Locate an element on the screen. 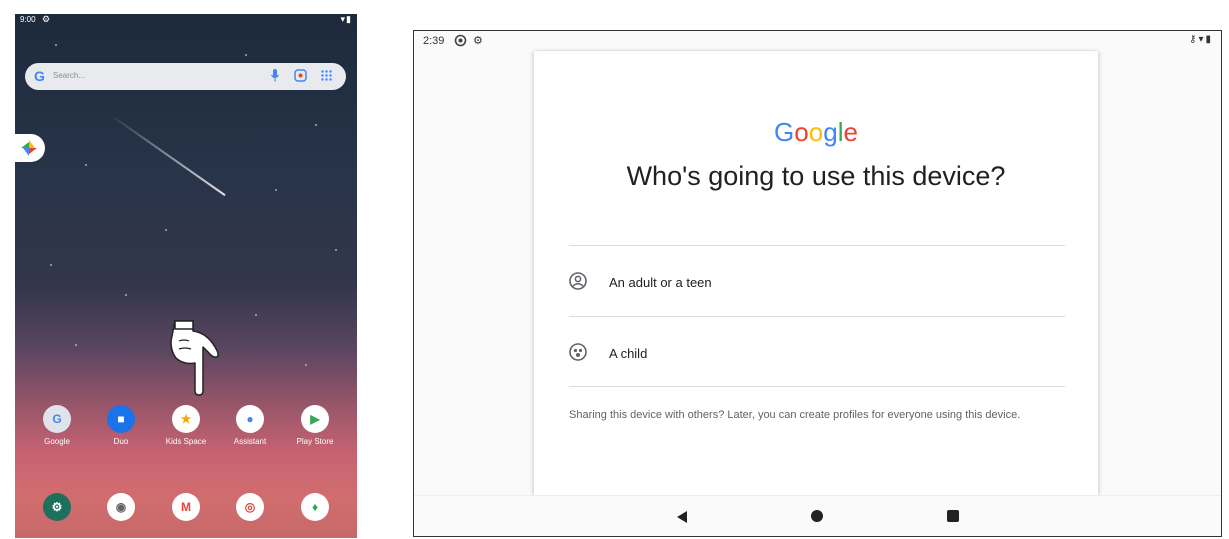 The image size is (1229, 539). phone-clock: 9:00 is located at coordinates (28, 19).